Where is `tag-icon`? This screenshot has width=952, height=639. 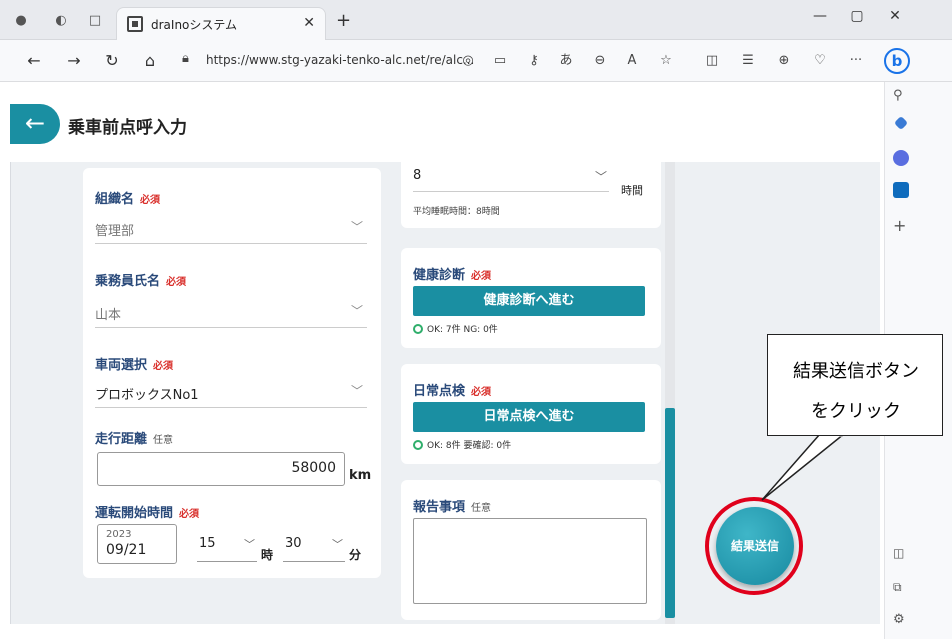 tag-icon is located at coordinates (901, 123).